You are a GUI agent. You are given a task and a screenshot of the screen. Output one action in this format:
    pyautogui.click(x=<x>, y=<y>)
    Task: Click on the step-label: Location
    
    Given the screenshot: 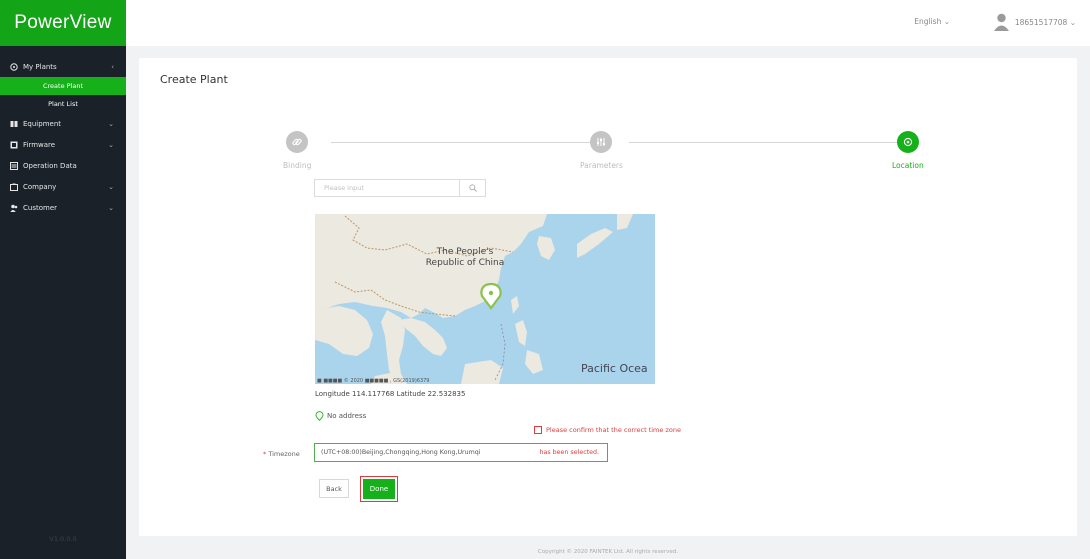 What is the action you would take?
    pyautogui.click(x=908, y=165)
    